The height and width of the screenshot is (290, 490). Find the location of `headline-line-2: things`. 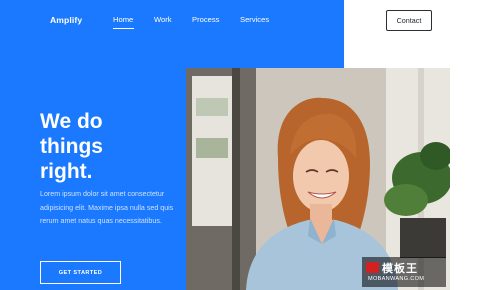

headline-line-2: things is located at coordinates (71, 146).